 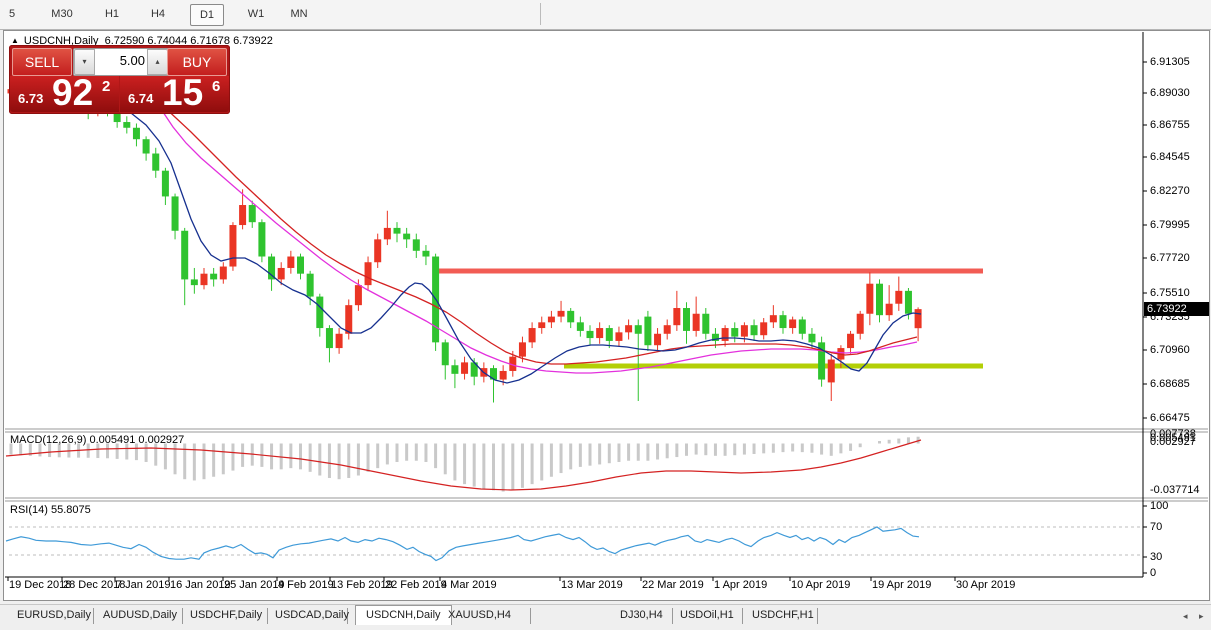 What do you see at coordinates (62, 14) in the screenshot?
I see `timeframe-button-m30: M30` at bounding box center [62, 14].